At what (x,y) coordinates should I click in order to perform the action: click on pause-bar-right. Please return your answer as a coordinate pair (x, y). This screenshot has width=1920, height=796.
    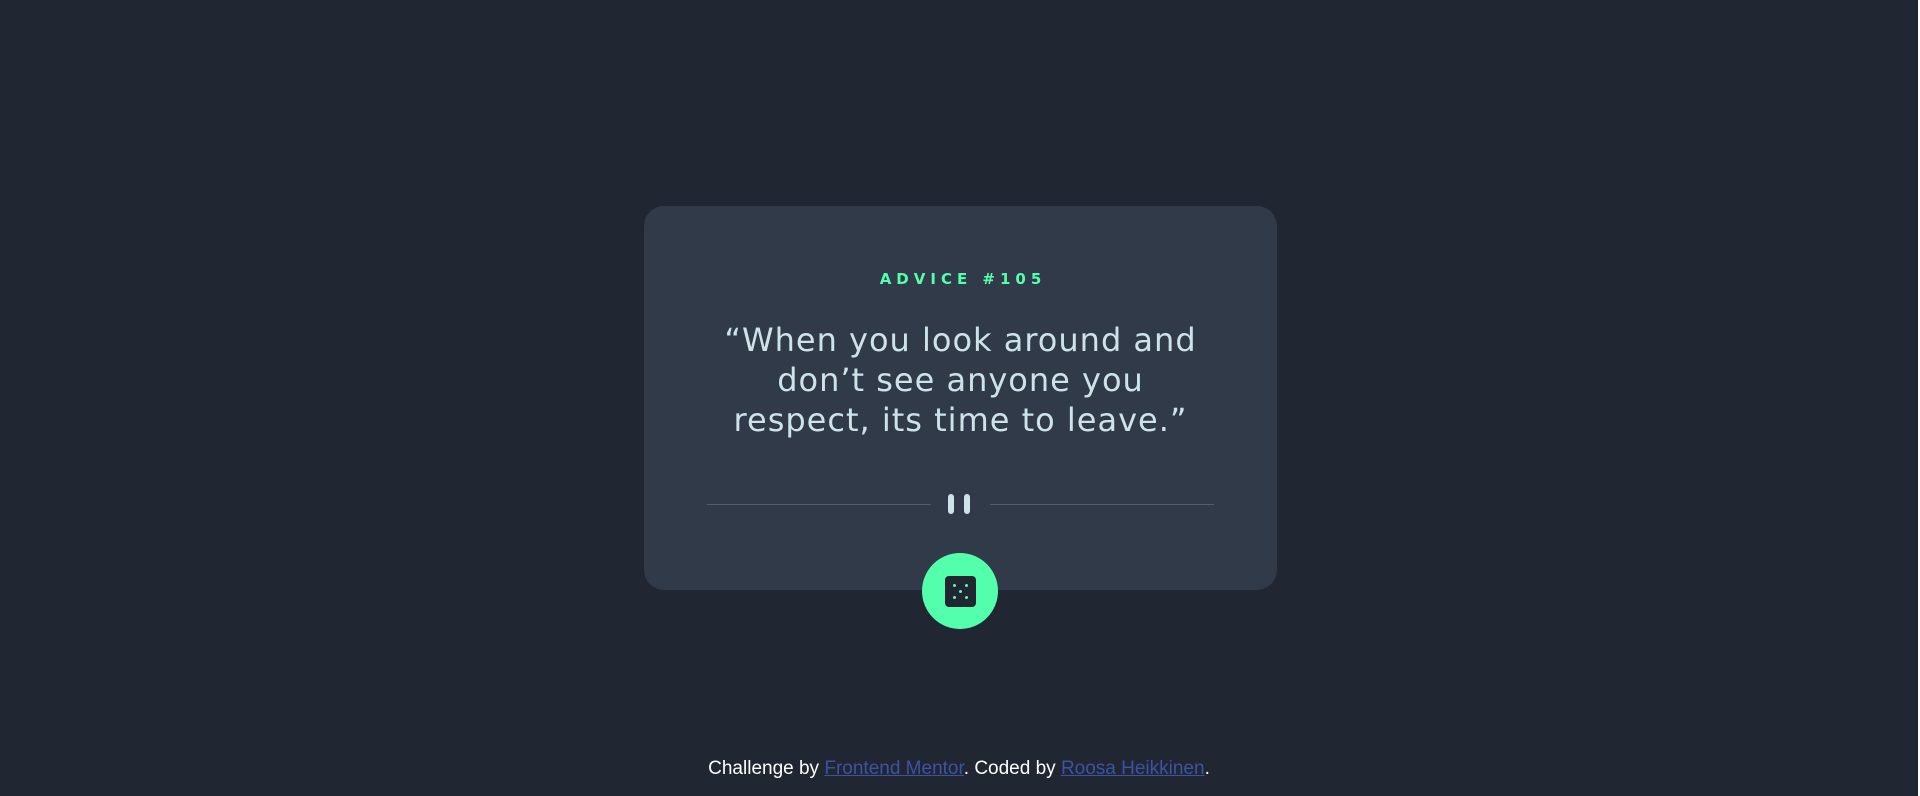
    Looking at the image, I should click on (967, 504).